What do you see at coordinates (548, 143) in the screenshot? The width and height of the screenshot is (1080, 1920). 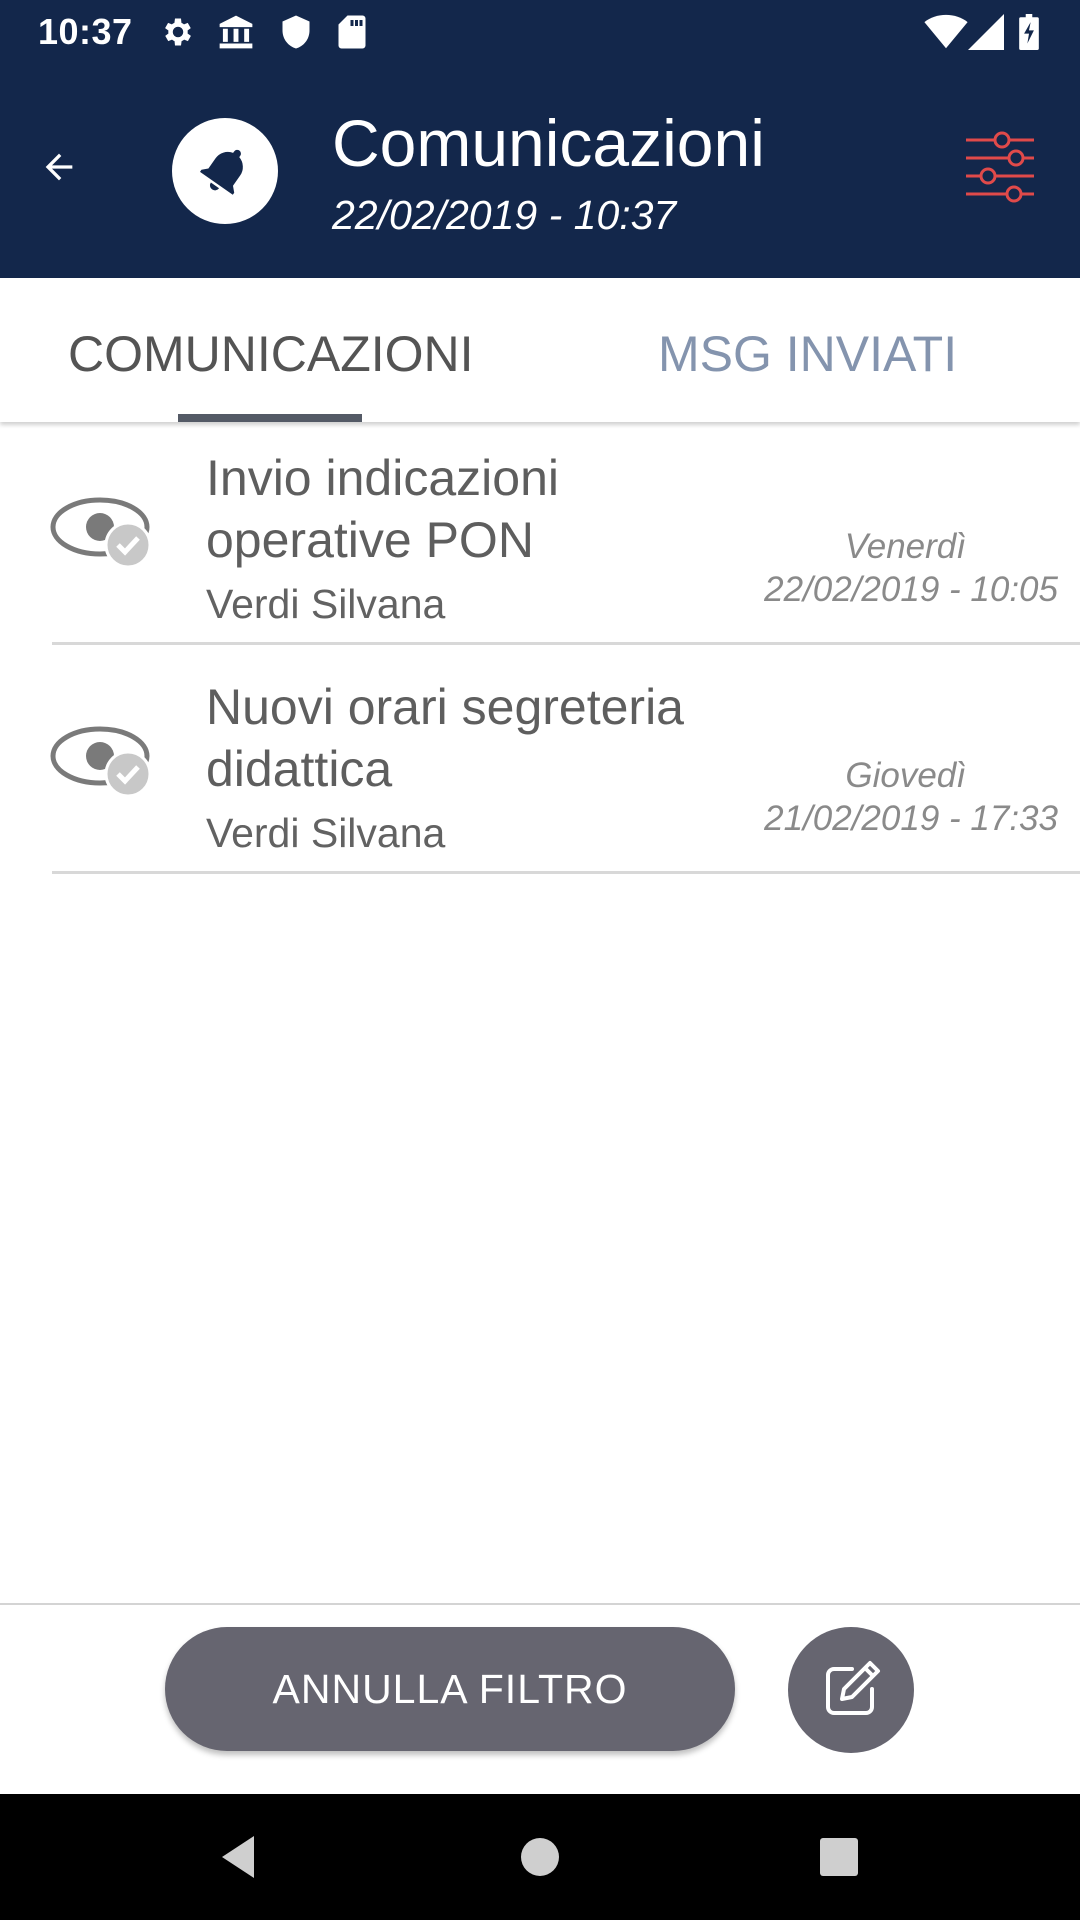 I see `page-title: Comunicazioni` at bounding box center [548, 143].